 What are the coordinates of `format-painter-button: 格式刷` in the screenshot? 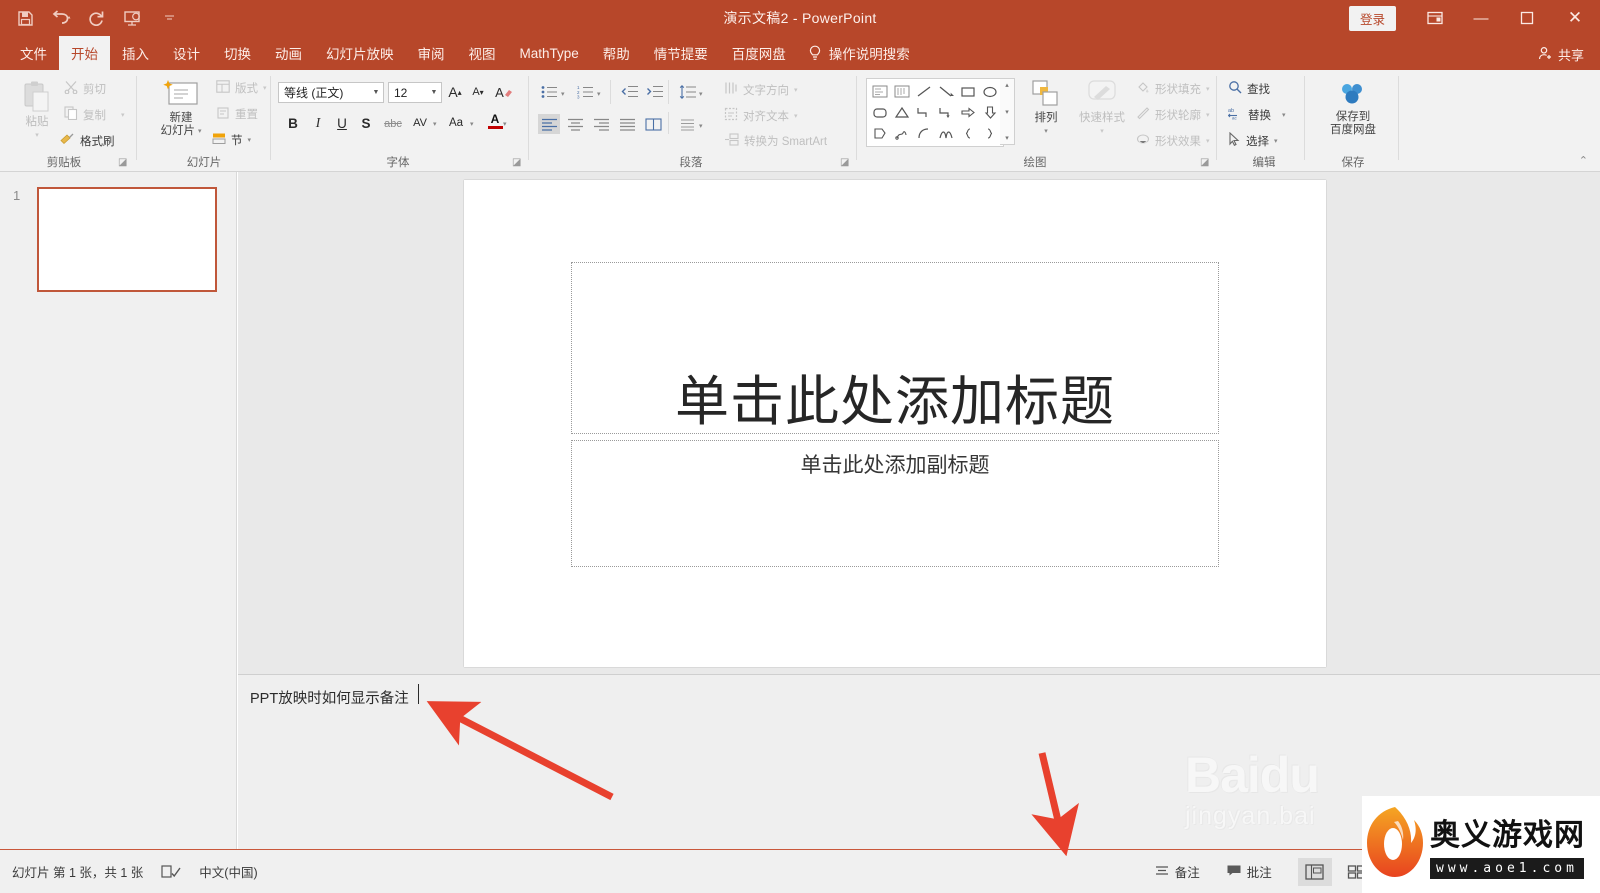 It's located at (87, 140).